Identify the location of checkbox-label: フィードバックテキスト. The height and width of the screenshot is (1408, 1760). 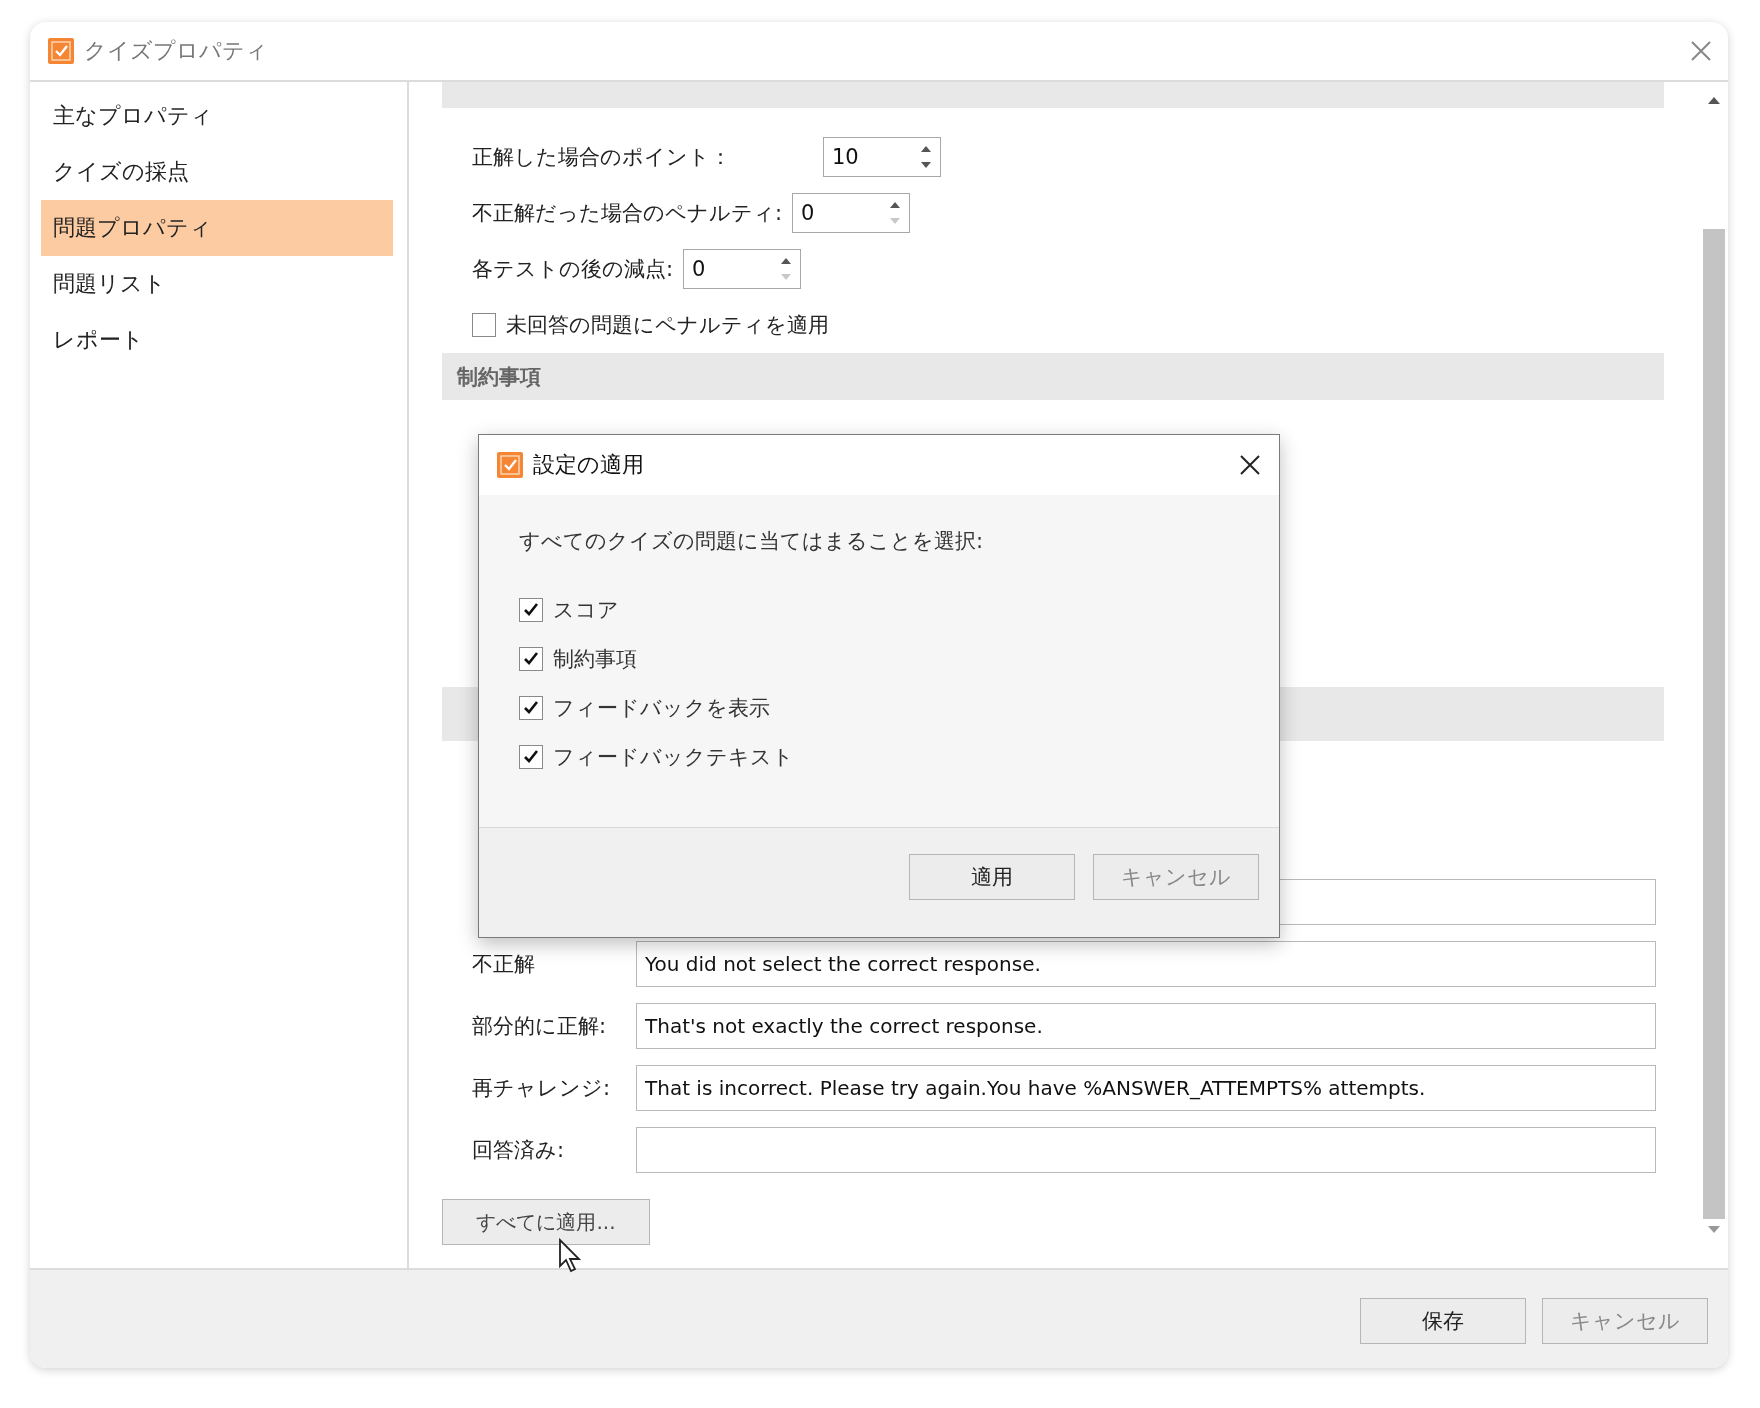
(673, 757).